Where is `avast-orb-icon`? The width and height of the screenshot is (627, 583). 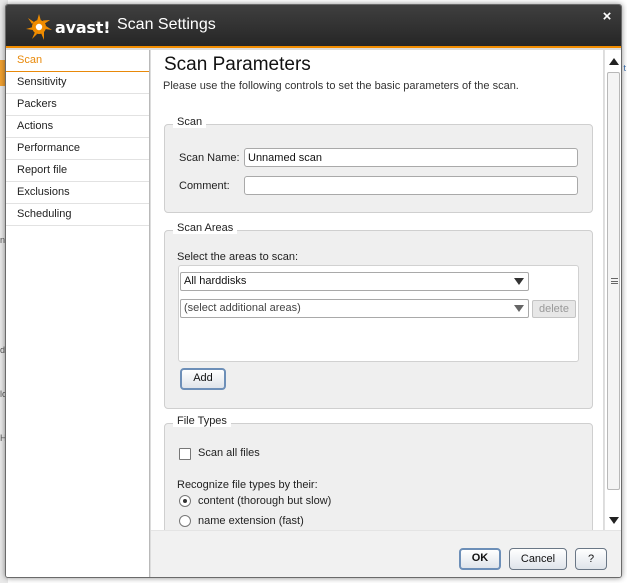
avast-orb-icon is located at coordinates (39, 27).